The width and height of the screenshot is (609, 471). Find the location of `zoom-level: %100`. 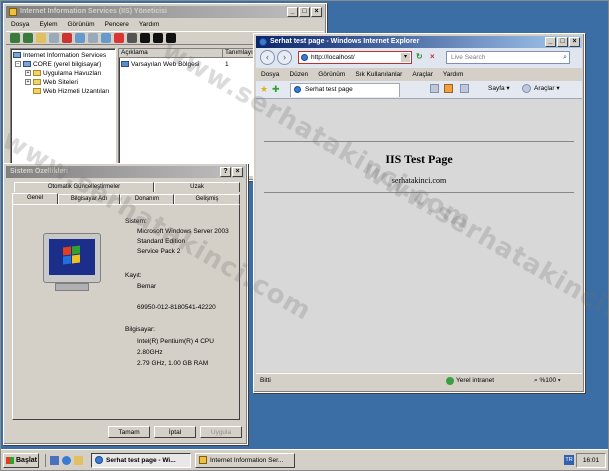

zoom-level: %100 is located at coordinates (548, 380).